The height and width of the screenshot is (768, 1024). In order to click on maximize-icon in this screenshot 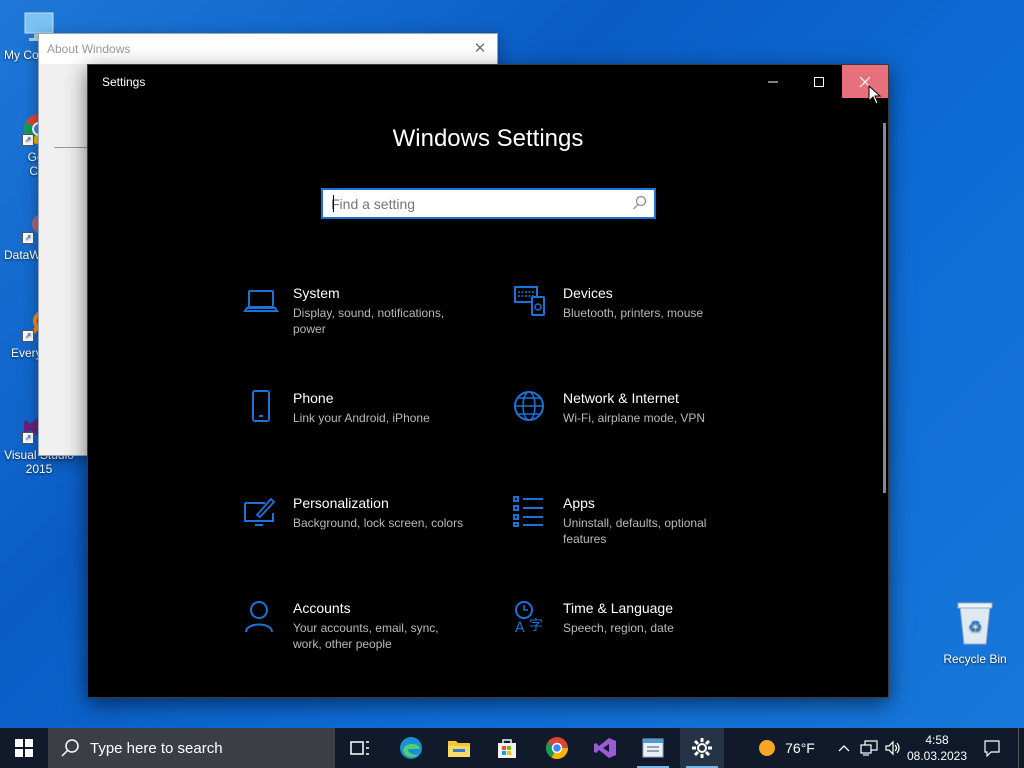, I will do `click(819, 81)`.